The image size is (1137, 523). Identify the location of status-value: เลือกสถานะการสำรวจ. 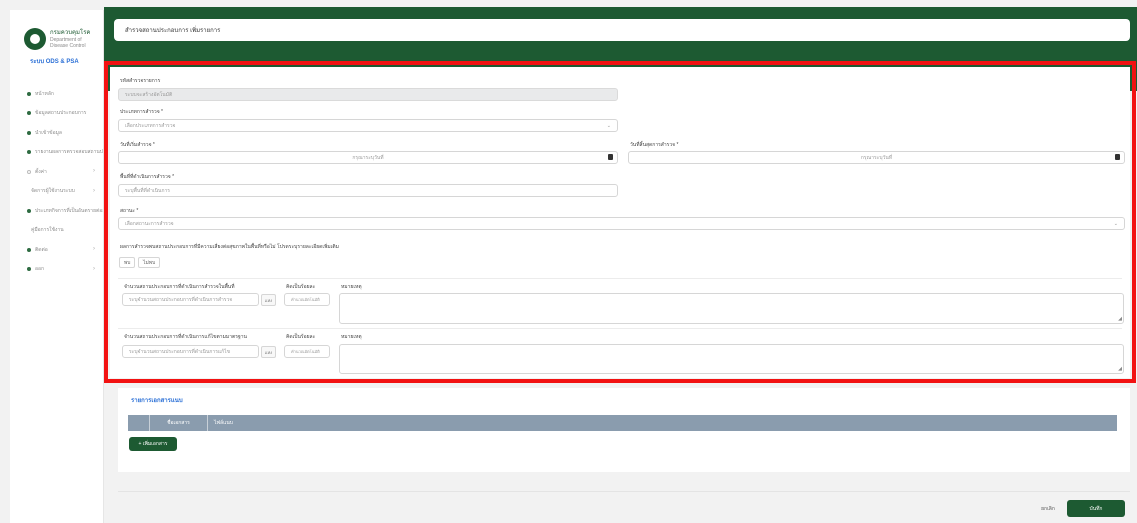
(149, 223).